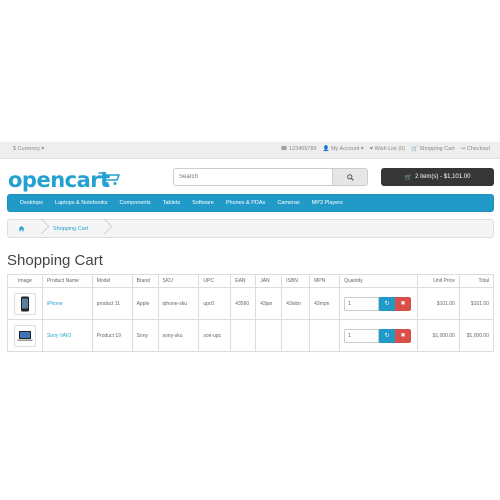 This screenshot has height=500, width=500. I want to click on model-cell: product 11, so click(112, 303).